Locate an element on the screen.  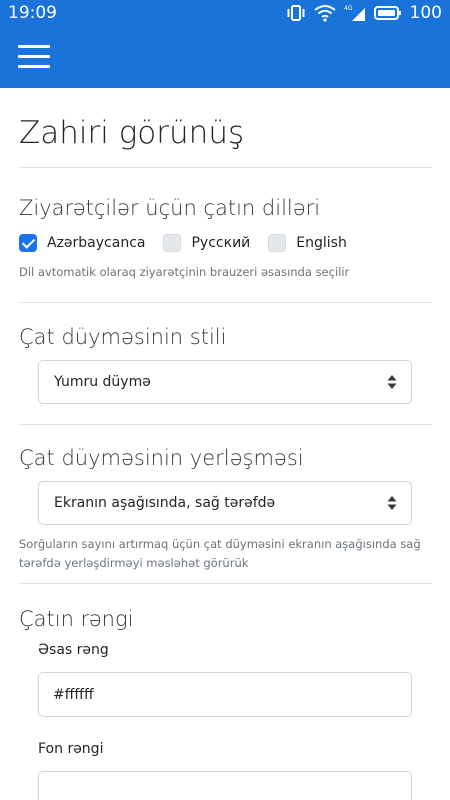
battery-level: 100 is located at coordinates (425, 13).